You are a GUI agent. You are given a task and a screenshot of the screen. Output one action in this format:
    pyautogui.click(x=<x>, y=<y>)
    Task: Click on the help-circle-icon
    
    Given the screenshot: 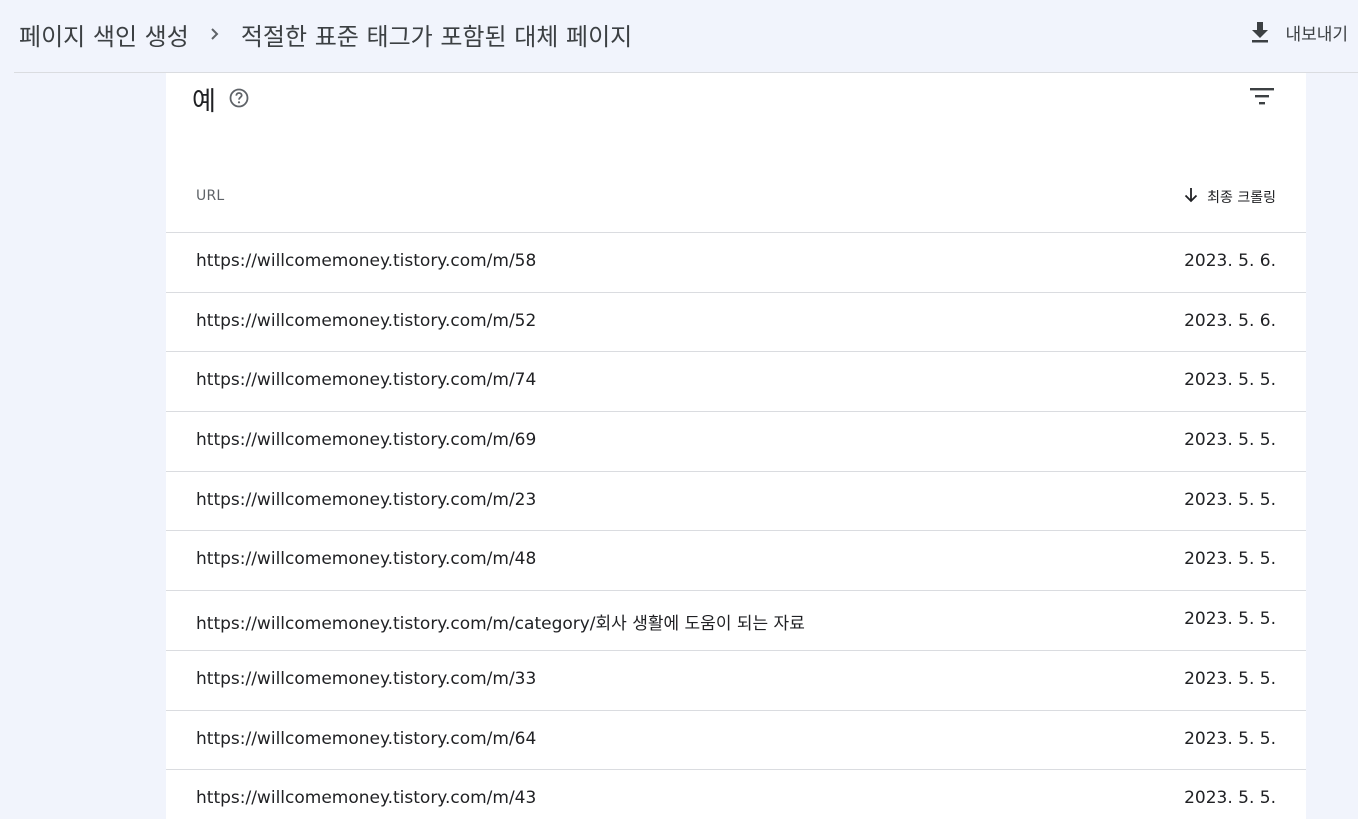 What is the action you would take?
    pyautogui.click(x=239, y=101)
    